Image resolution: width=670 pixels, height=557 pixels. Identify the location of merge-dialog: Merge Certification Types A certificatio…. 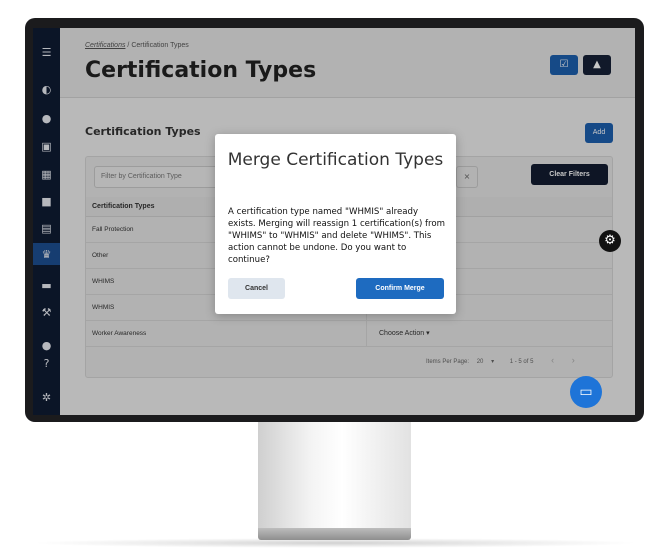
(335, 224).